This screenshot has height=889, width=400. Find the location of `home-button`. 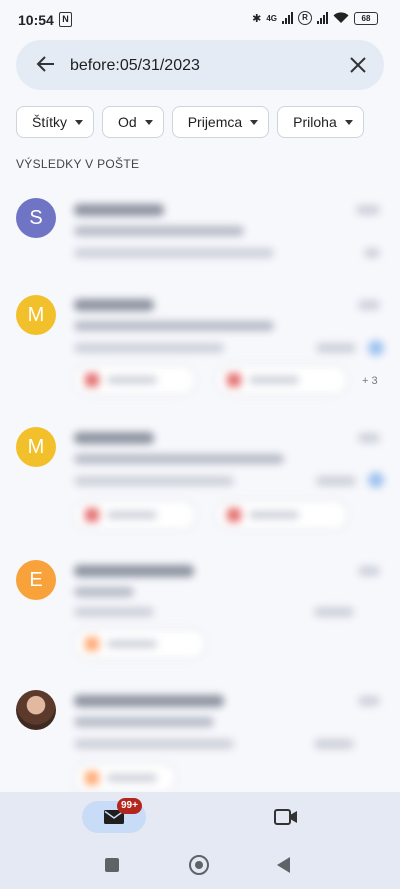

home-button is located at coordinates (199, 865).